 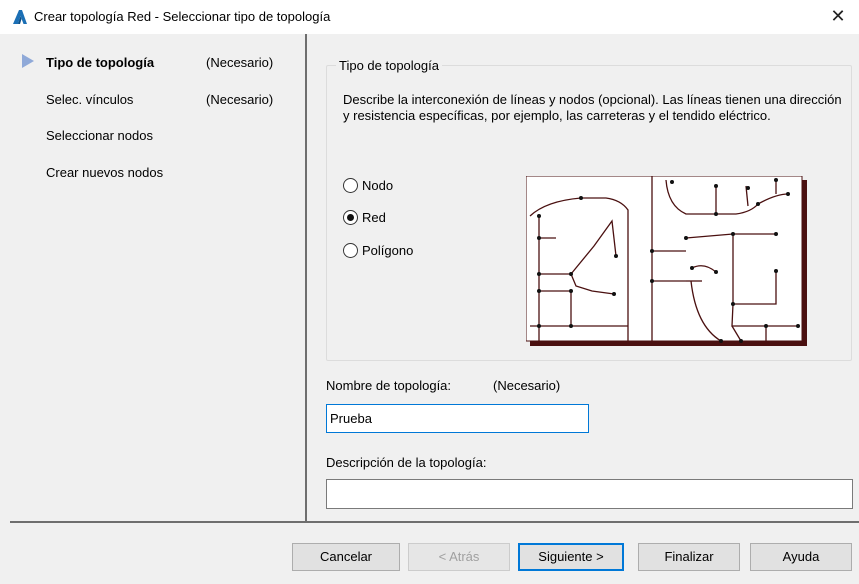 What do you see at coordinates (99, 135) in the screenshot?
I see `step-seleccionar-nodos: Seleccionar nodos` at bounding box center [99, 135].